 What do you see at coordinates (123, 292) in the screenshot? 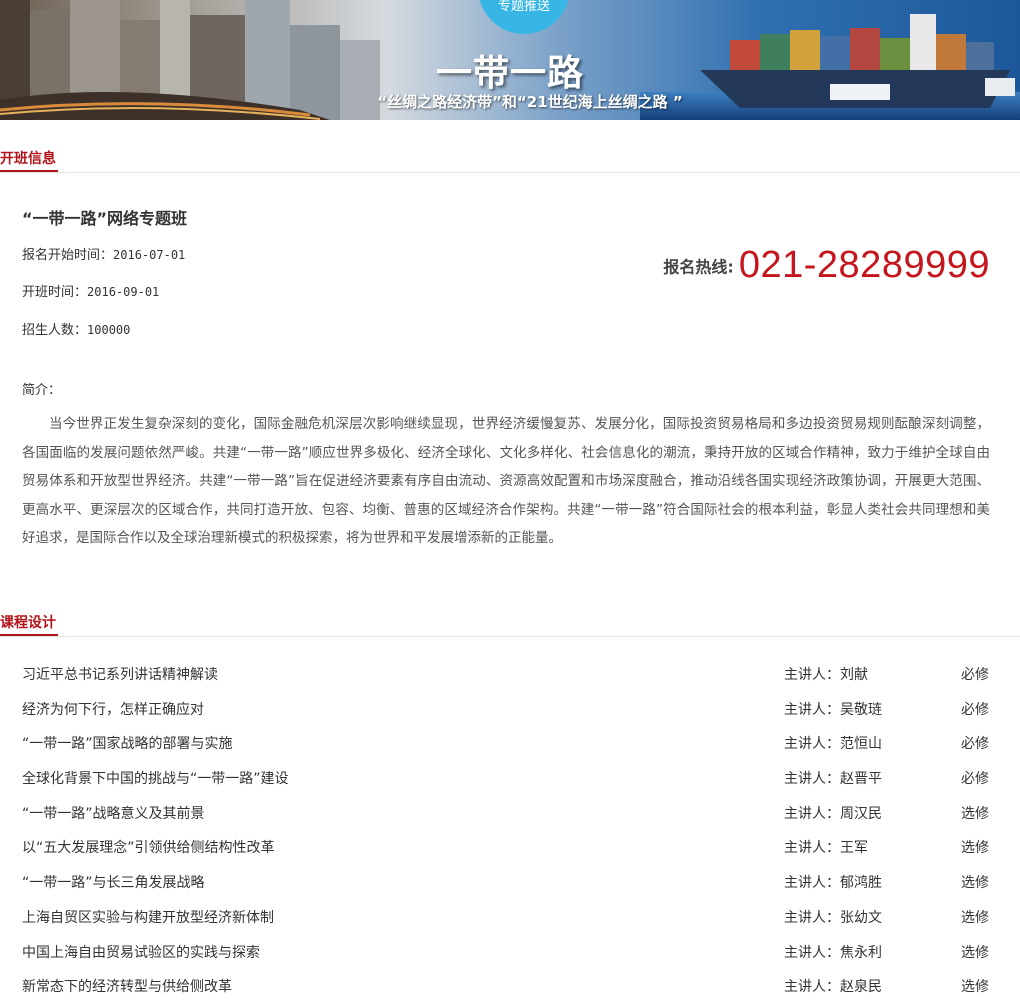
I see `class-start-value: 2016-09-01` at bounding box center [123, 292].